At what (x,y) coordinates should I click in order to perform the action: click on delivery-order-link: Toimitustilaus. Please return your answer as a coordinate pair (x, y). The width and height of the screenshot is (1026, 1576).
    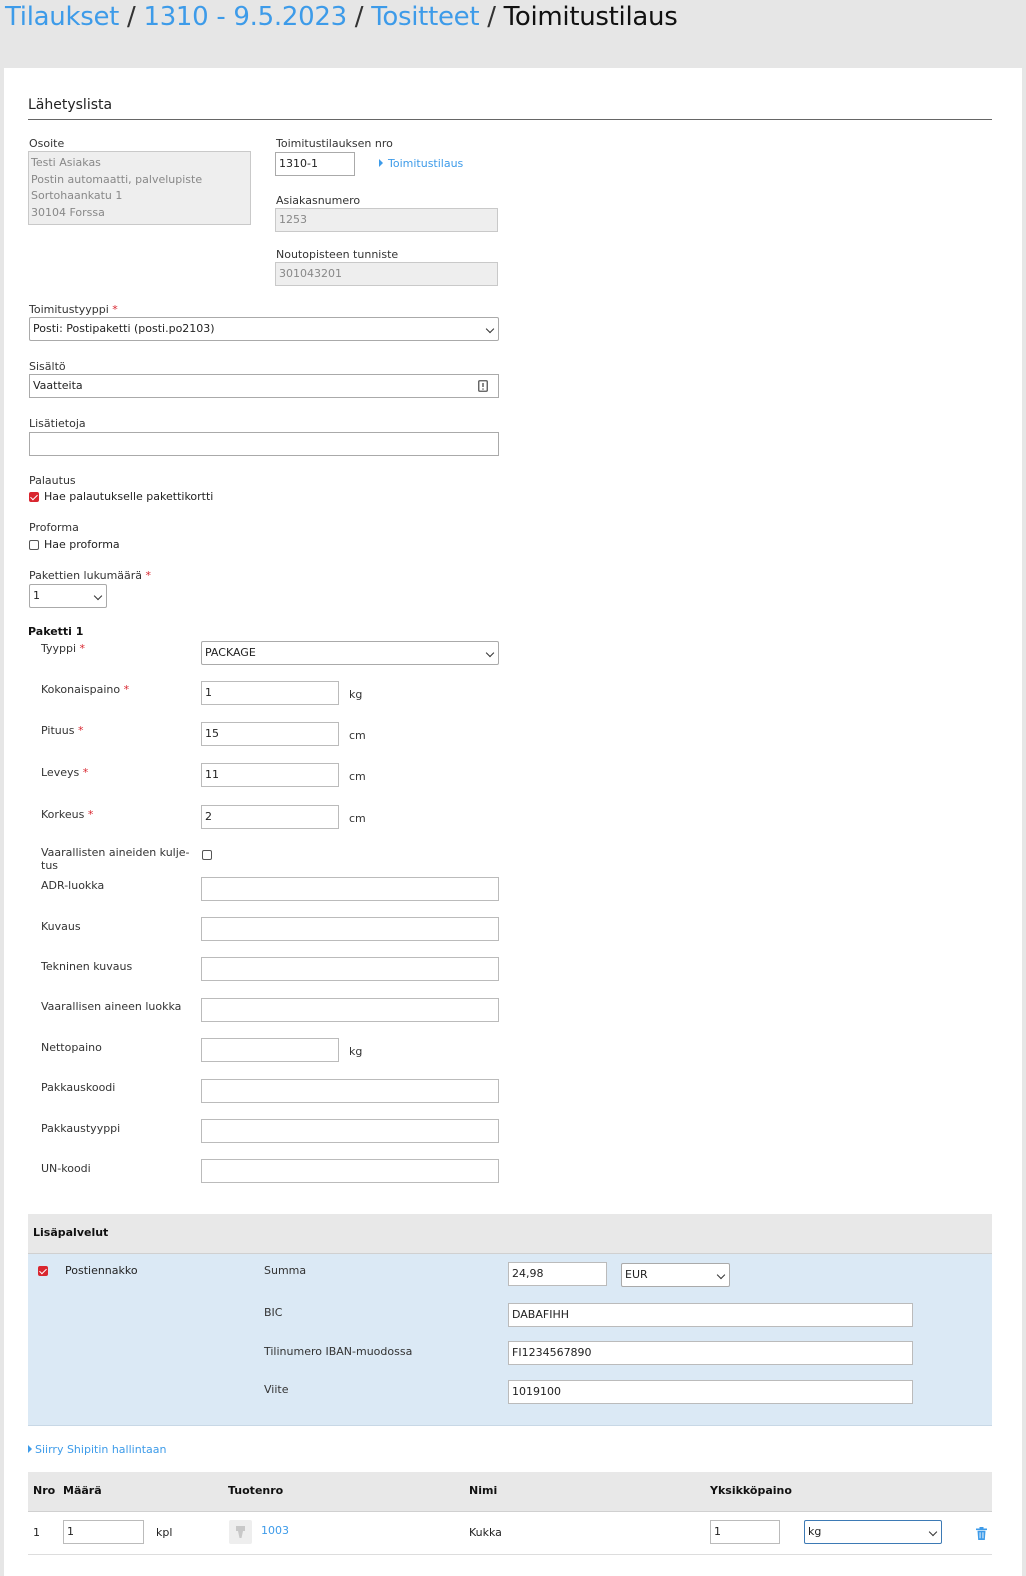
    Looking at the image, I should click on (421, 163).